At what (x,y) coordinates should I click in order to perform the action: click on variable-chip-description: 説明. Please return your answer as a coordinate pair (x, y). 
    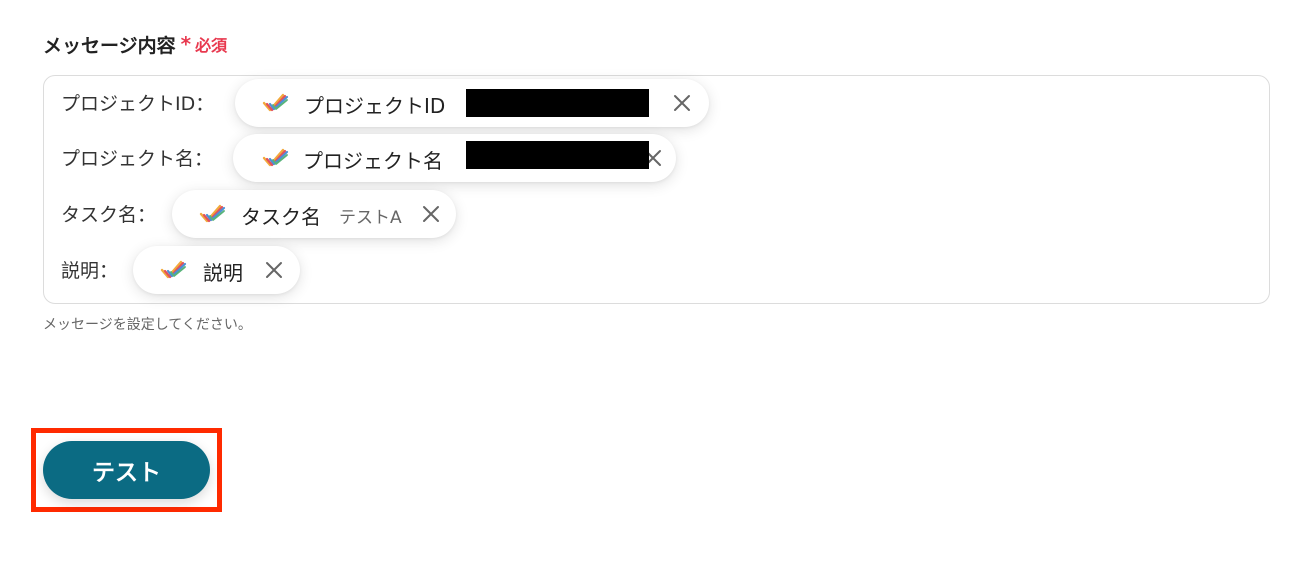
    Looking at the image, I should click on (216, 270).